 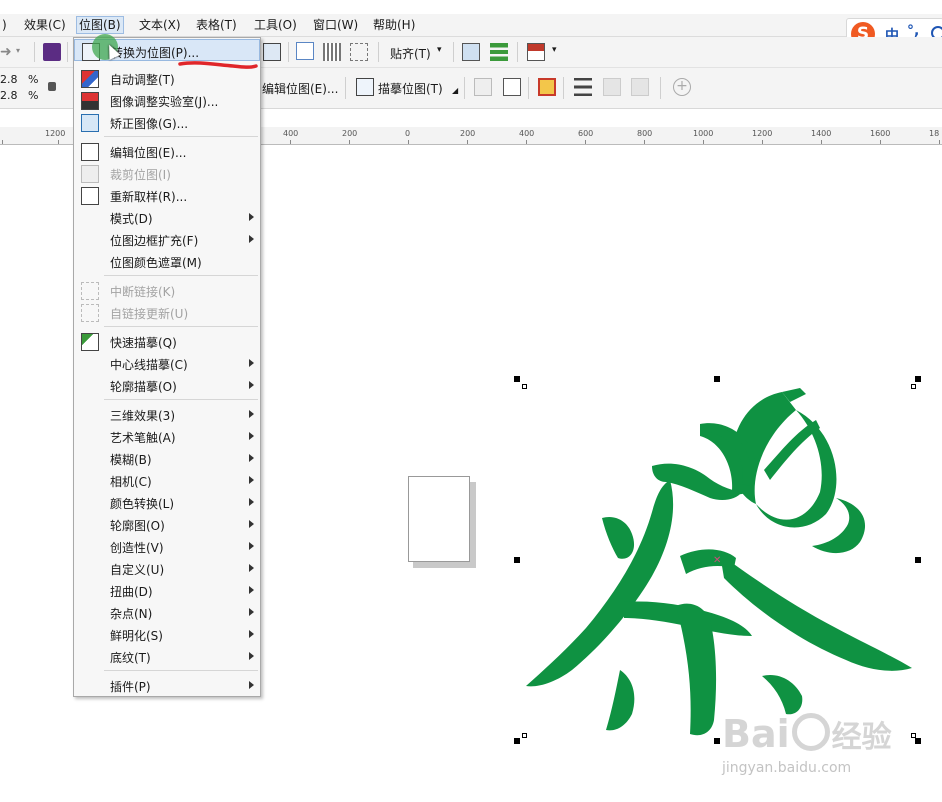 What do you see at coordinates (167, 524) in the screenshot?
I see `menu-item-contour: 轮廓图(O)` at bounding box center [167, 524].